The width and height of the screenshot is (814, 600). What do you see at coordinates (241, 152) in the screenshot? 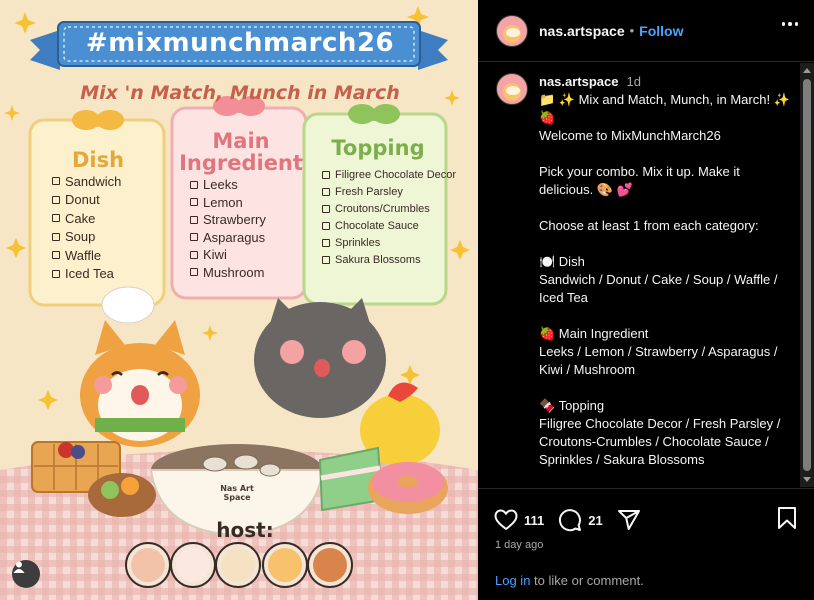
I see `category-title-main-ingredient: Main Ingredient` at bounding box center [241, 152].